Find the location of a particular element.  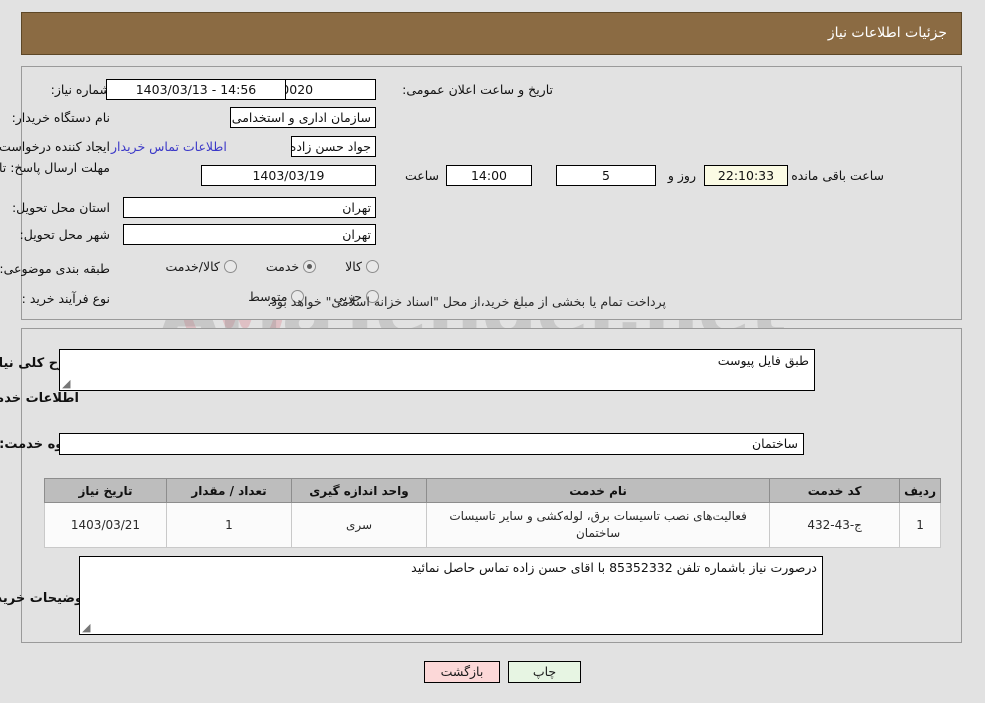

category-option-2: کالا/خدمت is located at coordinates (197, 266).